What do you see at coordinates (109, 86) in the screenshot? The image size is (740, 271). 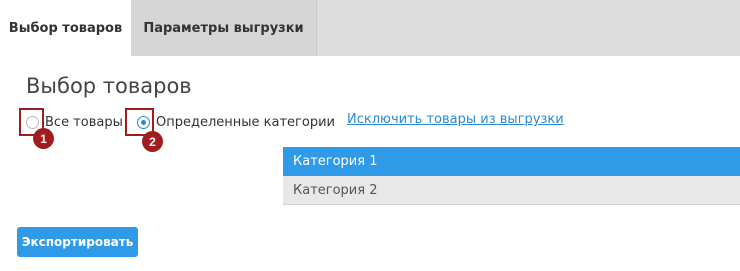 I see `section-title: Выбор товаров` at bounding box center [109, 86].